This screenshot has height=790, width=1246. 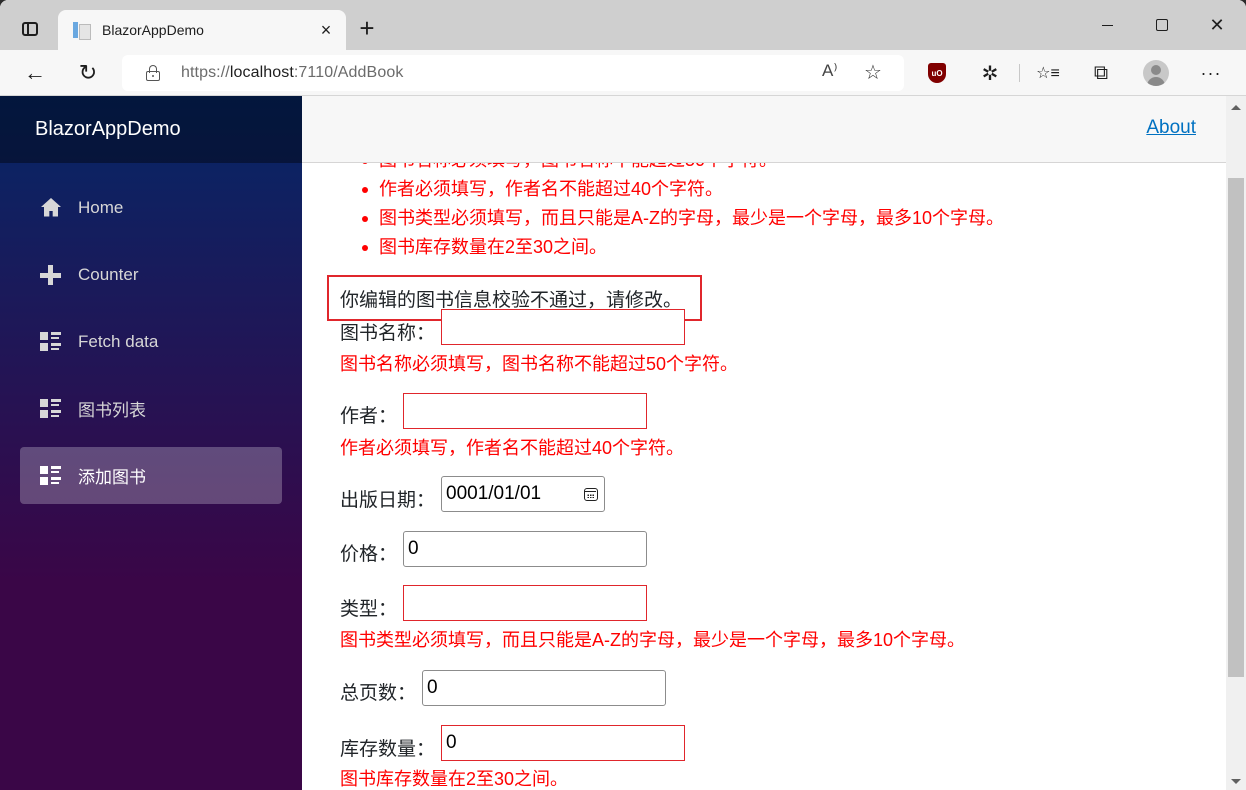 What do you see at coordinates (563, 327) in the screenshot?
I see `book-name-input` at bounding box center [563, 327].